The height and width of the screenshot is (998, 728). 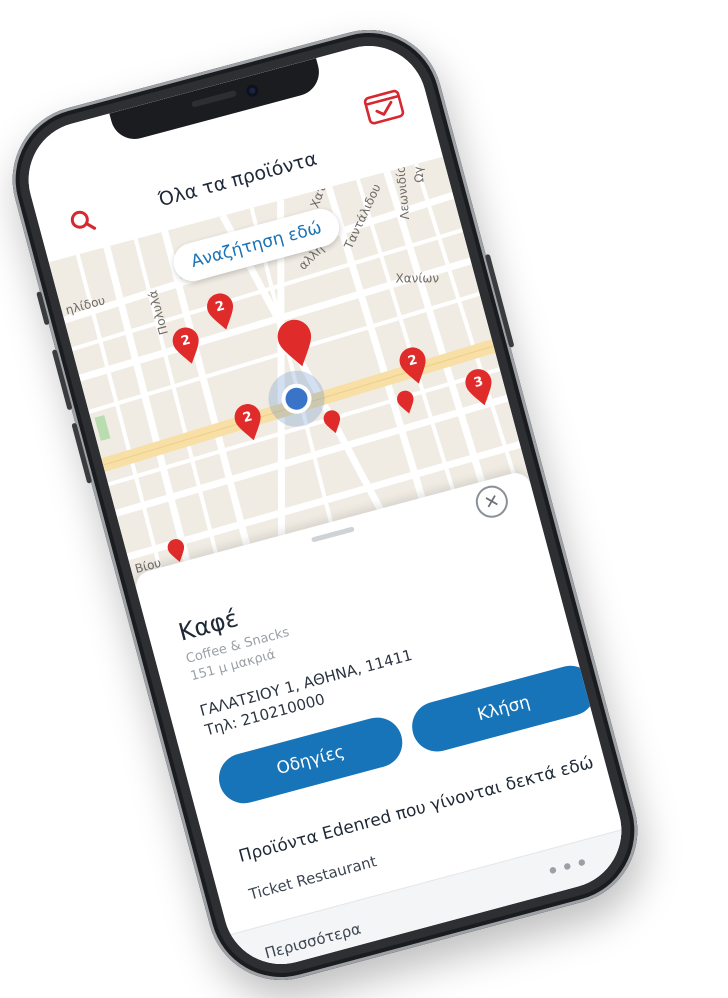 What do you see at coordinates (504, 709) in the screenshot?
I see `call-button: Κλήση` at bounding box center [504, 709].